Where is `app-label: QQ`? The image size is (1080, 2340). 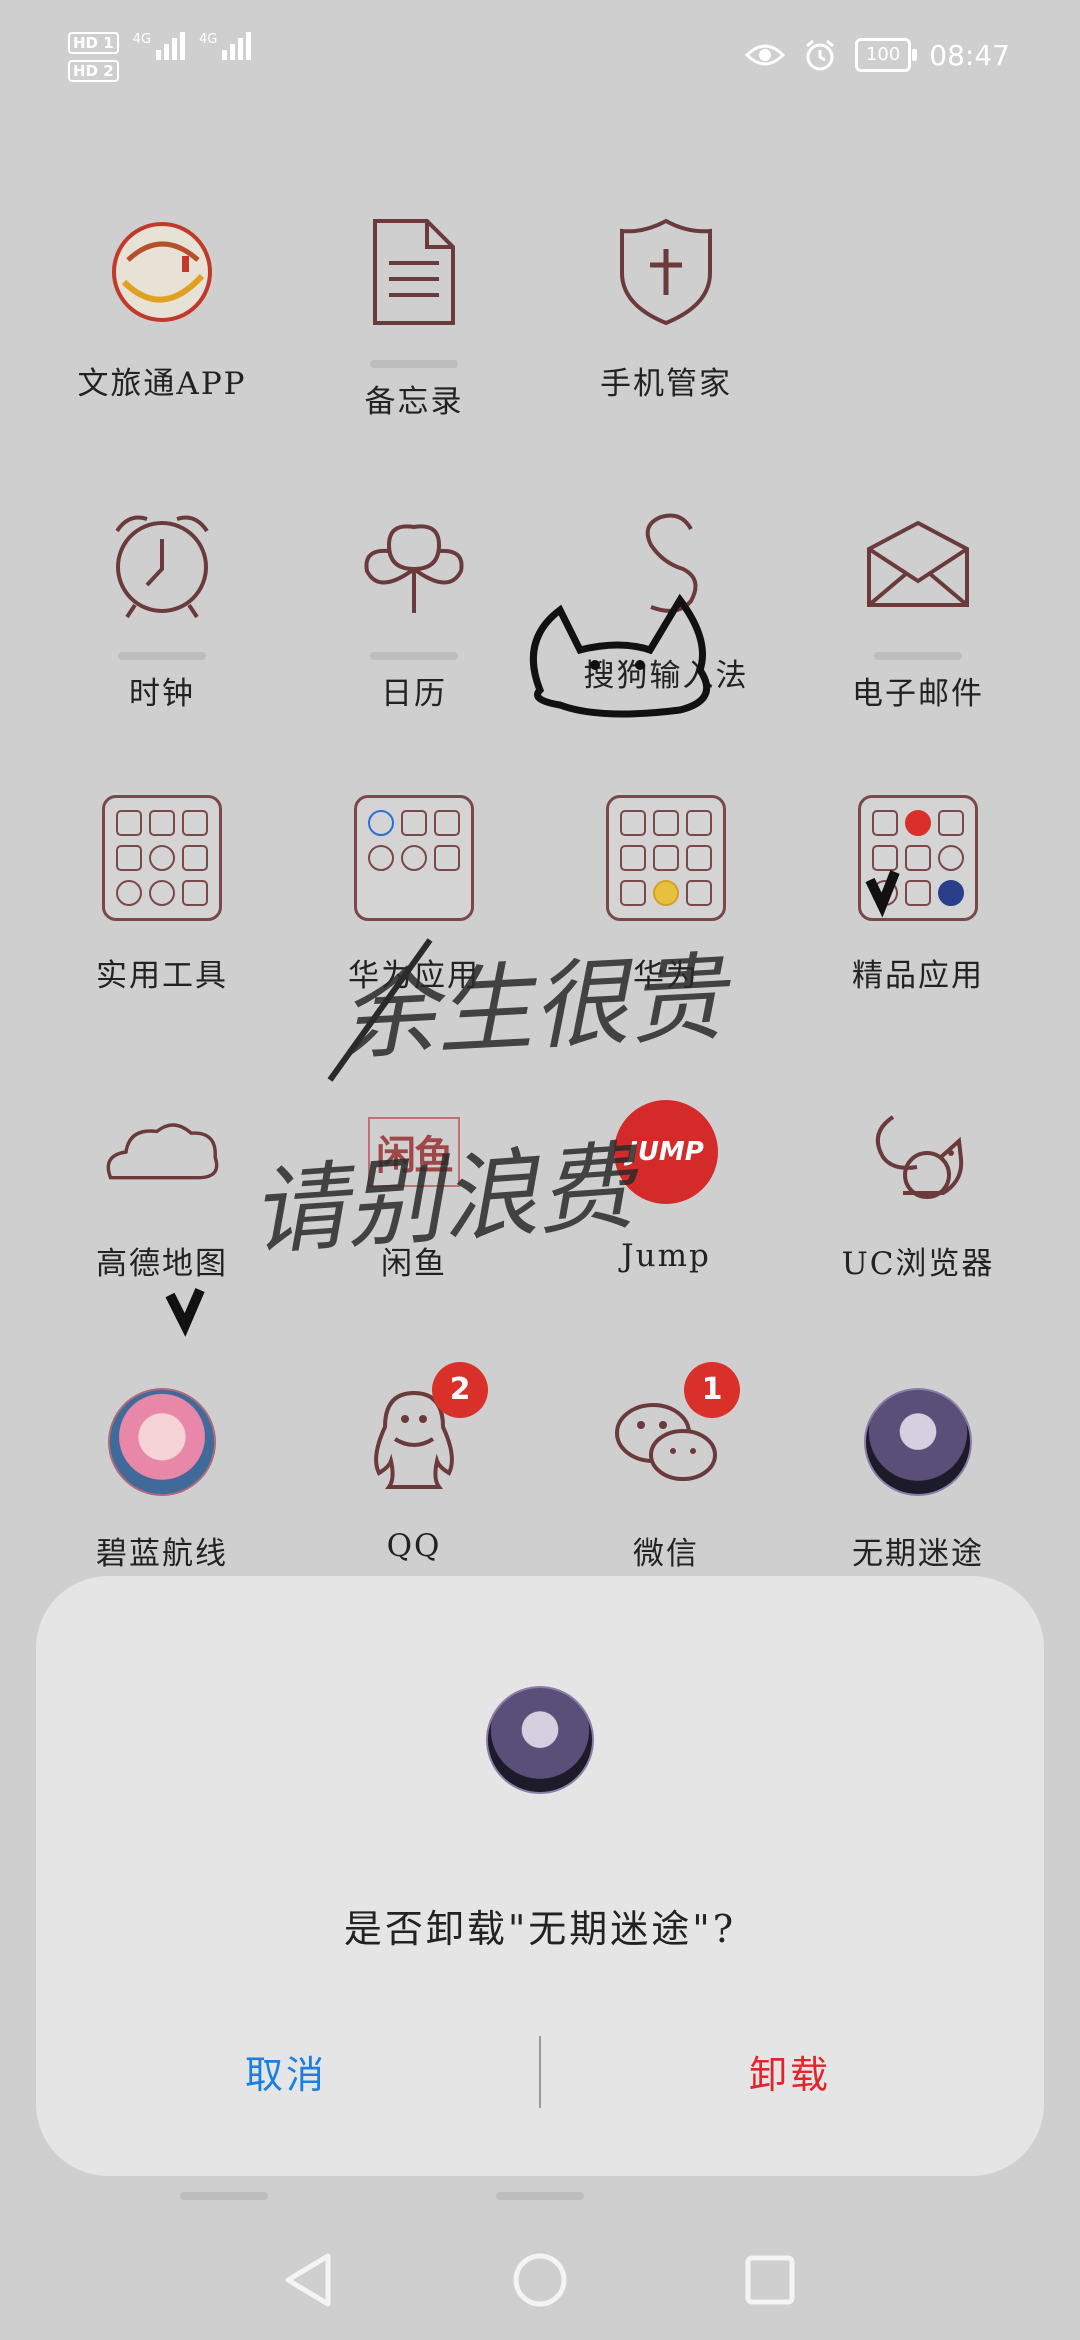
app-label: QQ is located at coordinates (414, 1546).